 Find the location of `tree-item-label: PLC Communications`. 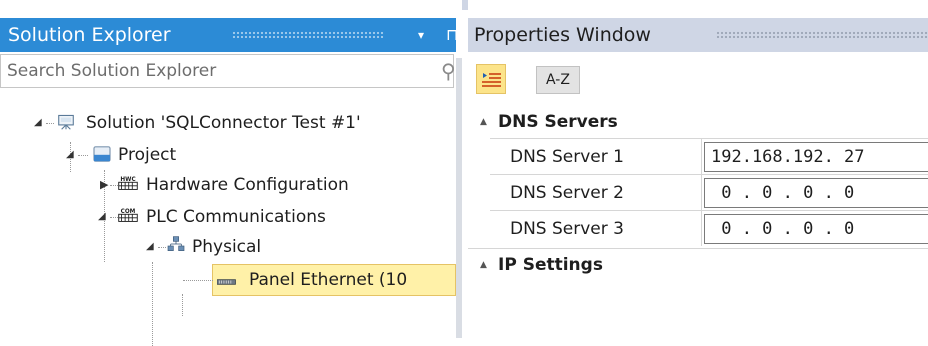

tree-item-label: PLC Communications is located at coordinates (236, 217).